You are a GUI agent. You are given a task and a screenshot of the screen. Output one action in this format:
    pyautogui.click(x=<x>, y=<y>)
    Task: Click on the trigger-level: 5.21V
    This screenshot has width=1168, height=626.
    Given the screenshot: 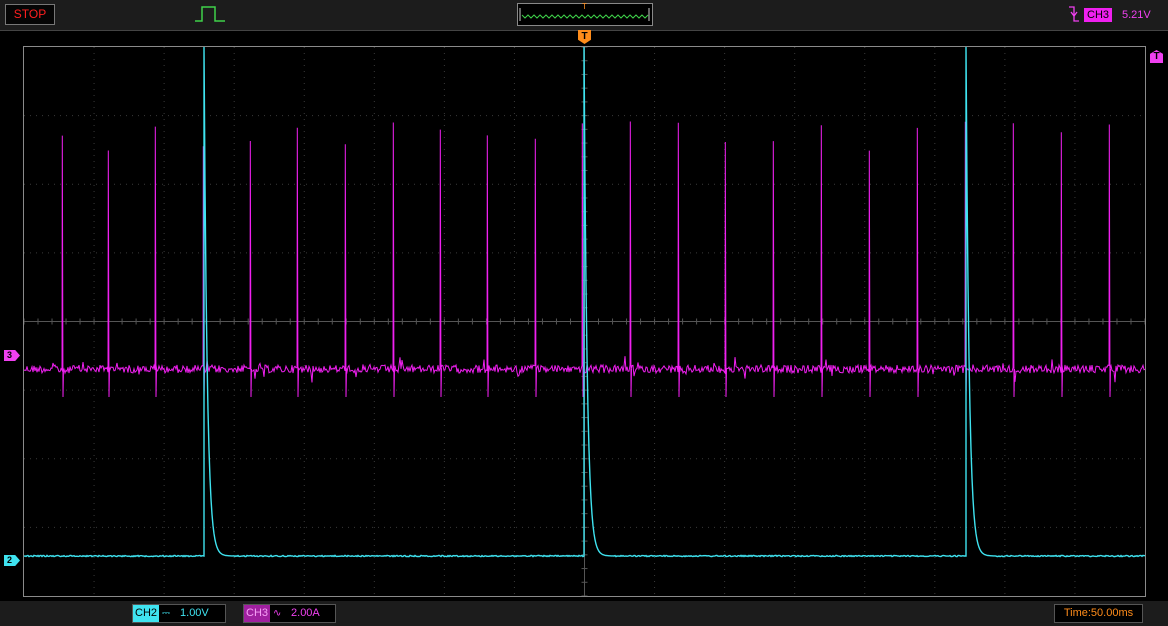 What is the action you would take?
    pyautogui.click(x=1136, y=15)
    